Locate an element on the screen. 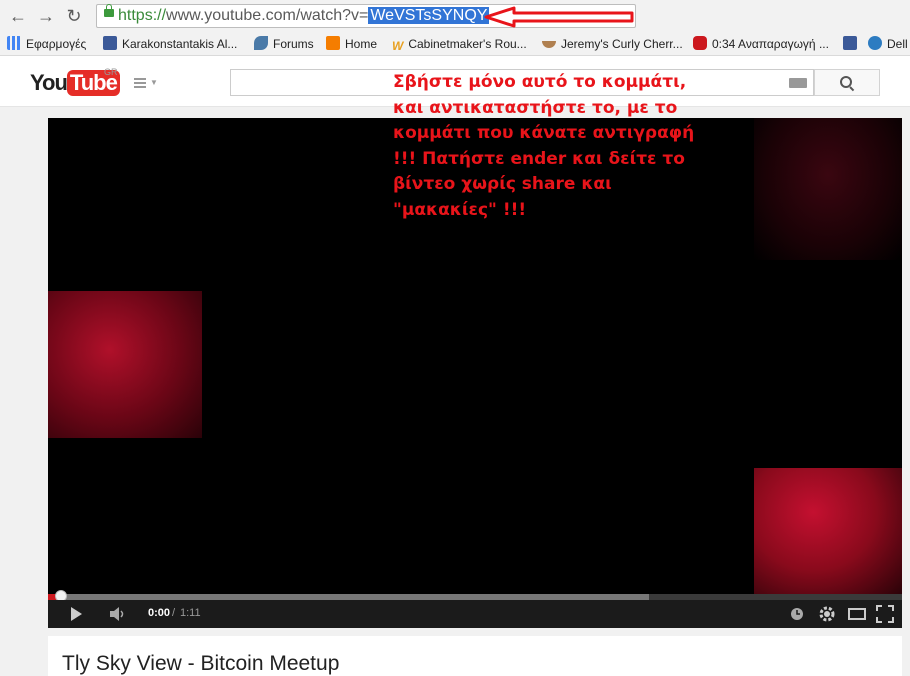 Image resolution: width=910 pixels, height=676 pixels. bird-icon is located at coordinates (261, 43).